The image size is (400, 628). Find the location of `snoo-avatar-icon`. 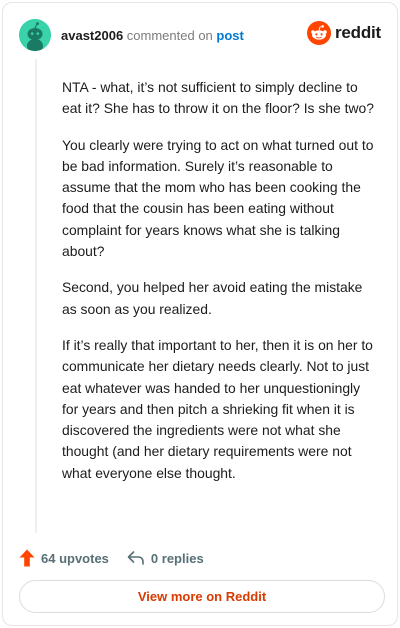

snoo-avatar-icon is located at coordinates (35, 35).